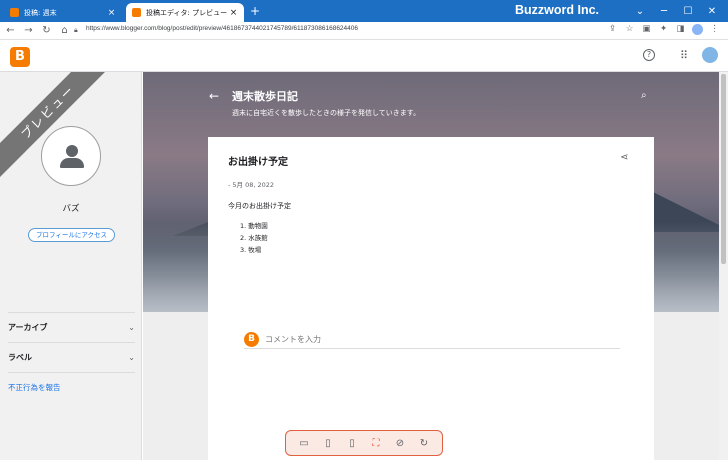 The width and height of the screenshot is (728, 460). Describe the element at coordinates (64, 30) in the screenshot. I see `home-icon: ⌂` at that location.